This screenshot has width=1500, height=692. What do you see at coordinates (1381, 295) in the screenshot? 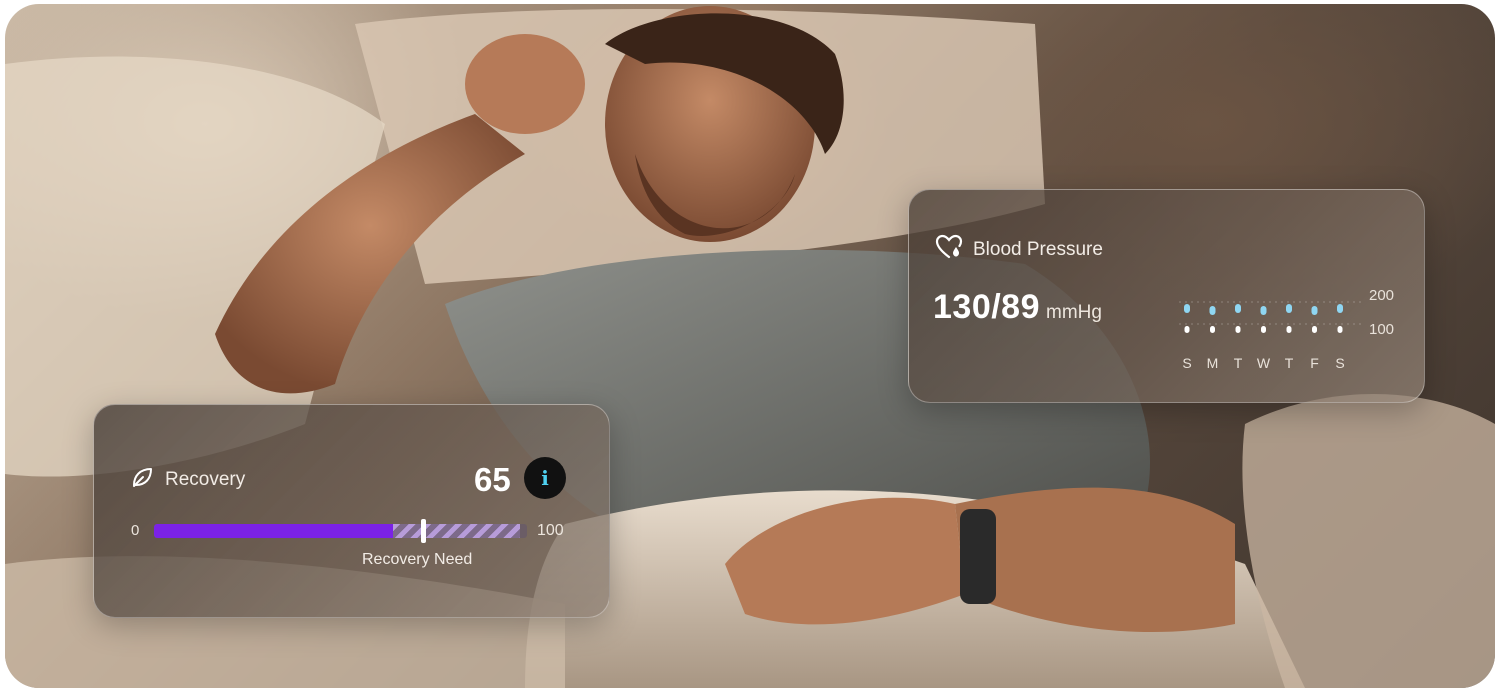
I see `y-tick-label: 200` at bounding box center [1381, 295].